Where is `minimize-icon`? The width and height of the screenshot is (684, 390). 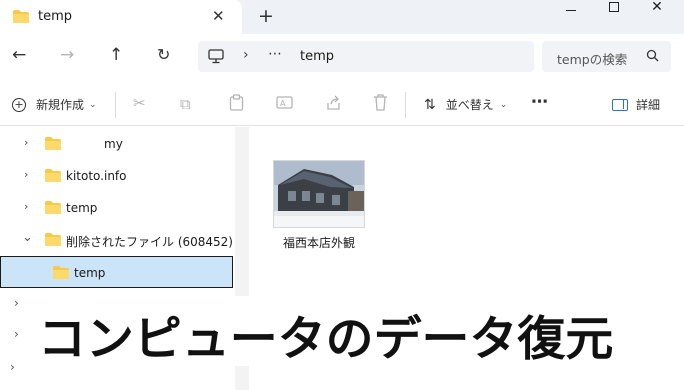 minimize-icon is located at coordinates (571, 10).